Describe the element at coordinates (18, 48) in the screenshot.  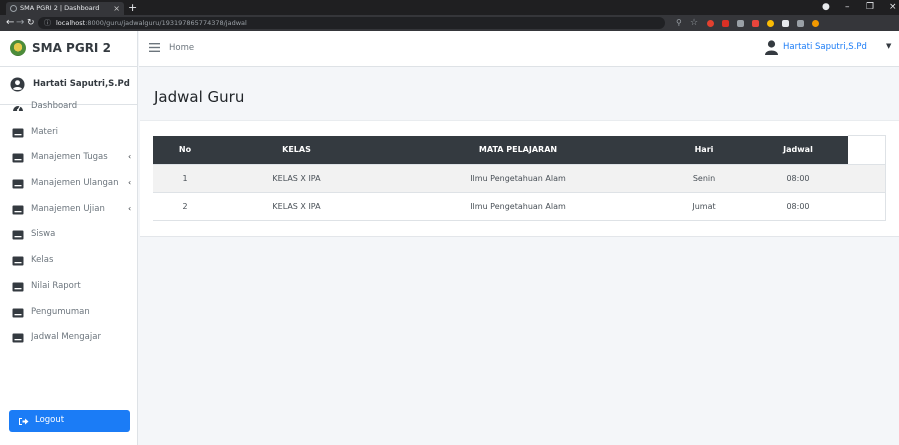
I see `school-logo` at that location.